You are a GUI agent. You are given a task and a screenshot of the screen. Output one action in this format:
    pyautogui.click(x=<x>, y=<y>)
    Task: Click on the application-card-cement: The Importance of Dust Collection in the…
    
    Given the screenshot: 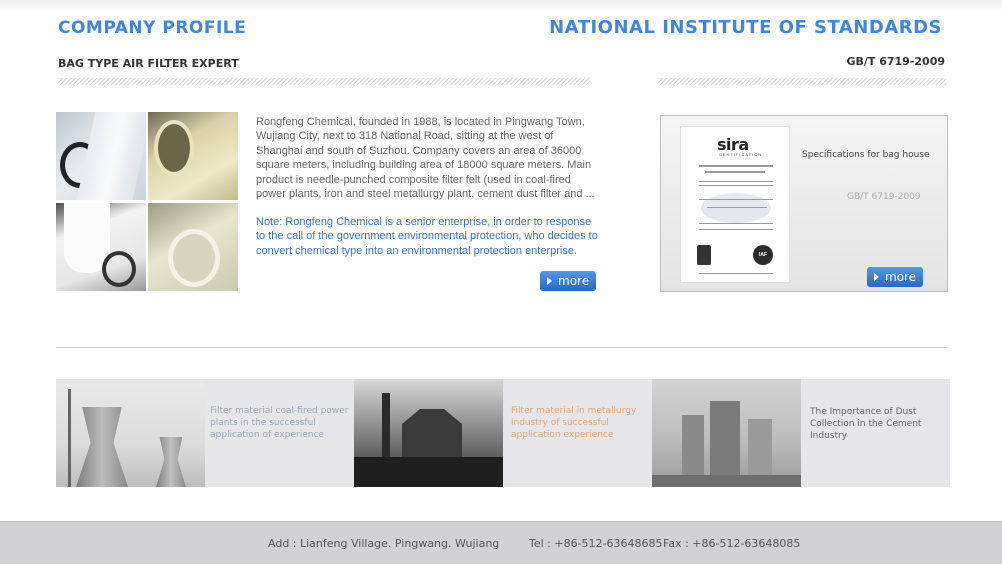 What is the action you would take?
    pyautogui.click(x=801, y=433)
    